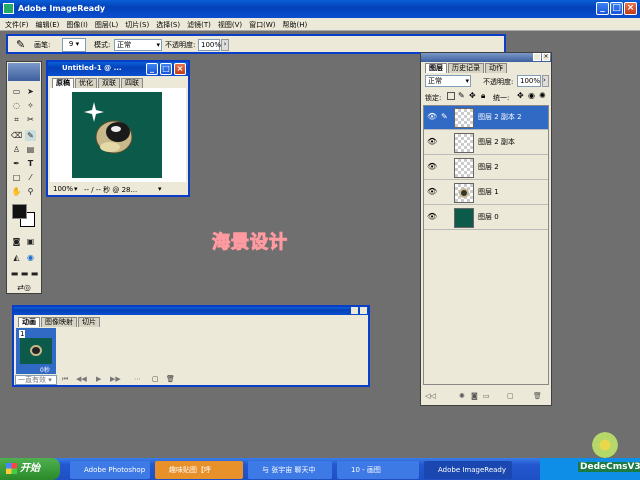 The height and width of the screenshot is (480, 640). Describe the element at coordinates (36, 380) in the screenshot. I see `loop-select: 一直有效 ▾` at that location.